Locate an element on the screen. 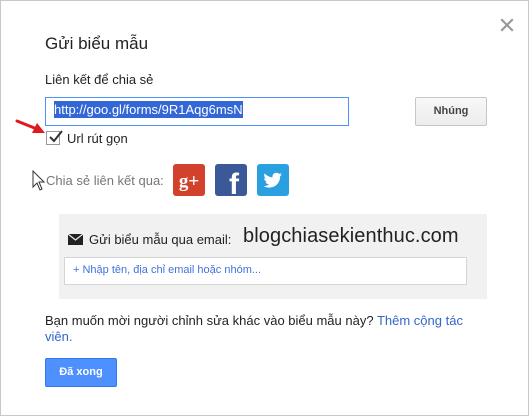 The height and width of the screenshot is (416, 529). share-link-field: http://goo.gl/forms/9R1Aqg6msN is located at coordinates (197, 111).